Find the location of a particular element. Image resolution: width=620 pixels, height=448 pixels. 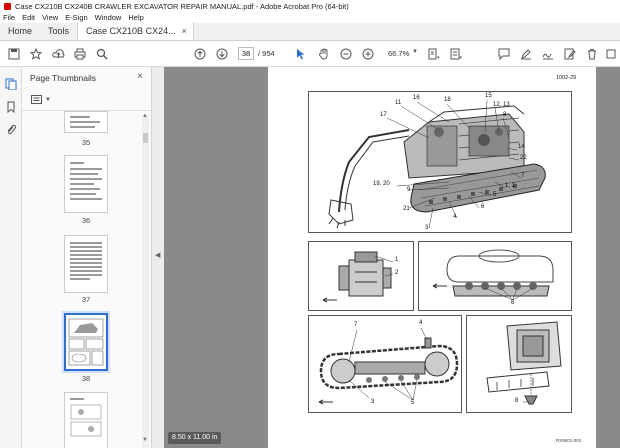

bookmark-star-icon is located at coordinates (36, 54).